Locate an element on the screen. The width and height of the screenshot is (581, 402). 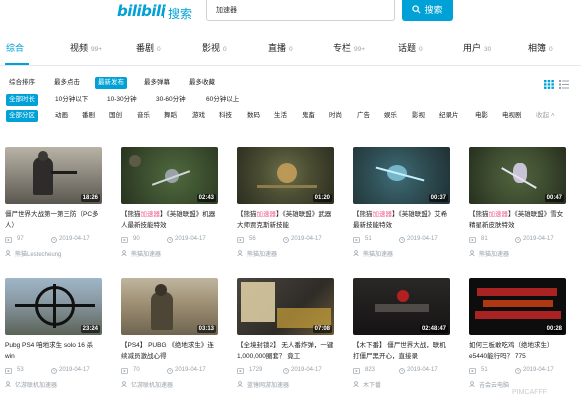
video-title: Pubg PS4 咱地求生 solo 16 杀win is located at coordinates (53, 351).